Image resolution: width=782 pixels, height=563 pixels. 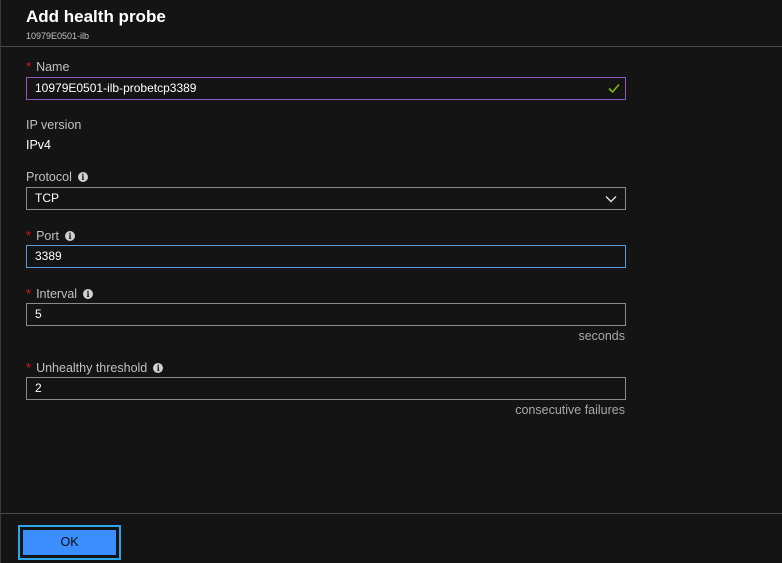 What do you see at coordinates (601, 336) in the screenshot?
I see `interval-unit: seconds` at bounding box center [601, 336].